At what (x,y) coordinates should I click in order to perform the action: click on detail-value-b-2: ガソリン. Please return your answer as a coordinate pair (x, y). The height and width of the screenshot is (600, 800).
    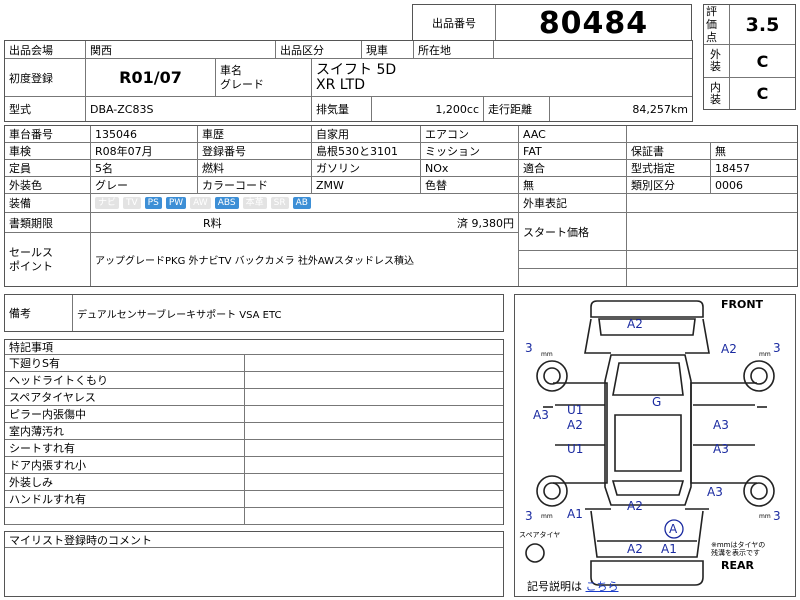
    Looking at the image, I should click on (366, 168).